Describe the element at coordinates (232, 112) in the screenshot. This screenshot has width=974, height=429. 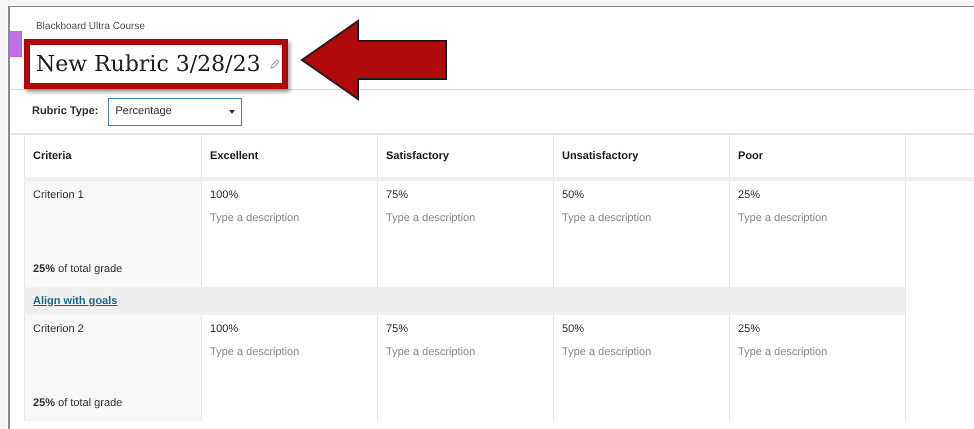
I see `caret-icon` at that location.